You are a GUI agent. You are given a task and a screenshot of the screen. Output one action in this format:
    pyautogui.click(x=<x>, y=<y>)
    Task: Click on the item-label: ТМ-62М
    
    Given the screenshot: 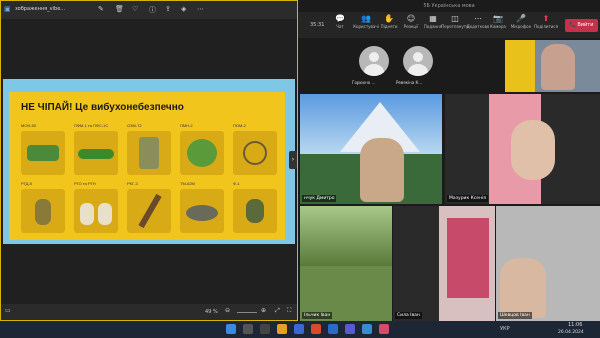 What is the action you would take?
    pyautogui.click(x=187, y=183)
    